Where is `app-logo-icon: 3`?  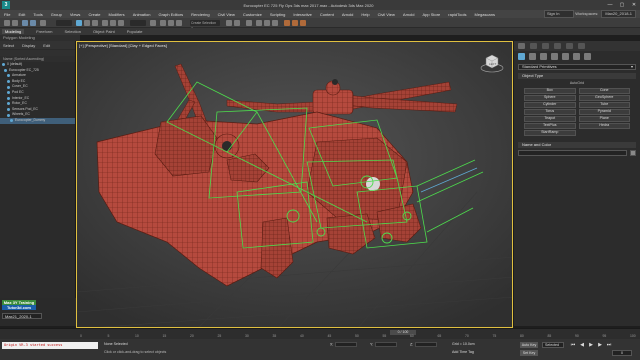 app-logo-icon: 3 is located at coordinates (6, 5).